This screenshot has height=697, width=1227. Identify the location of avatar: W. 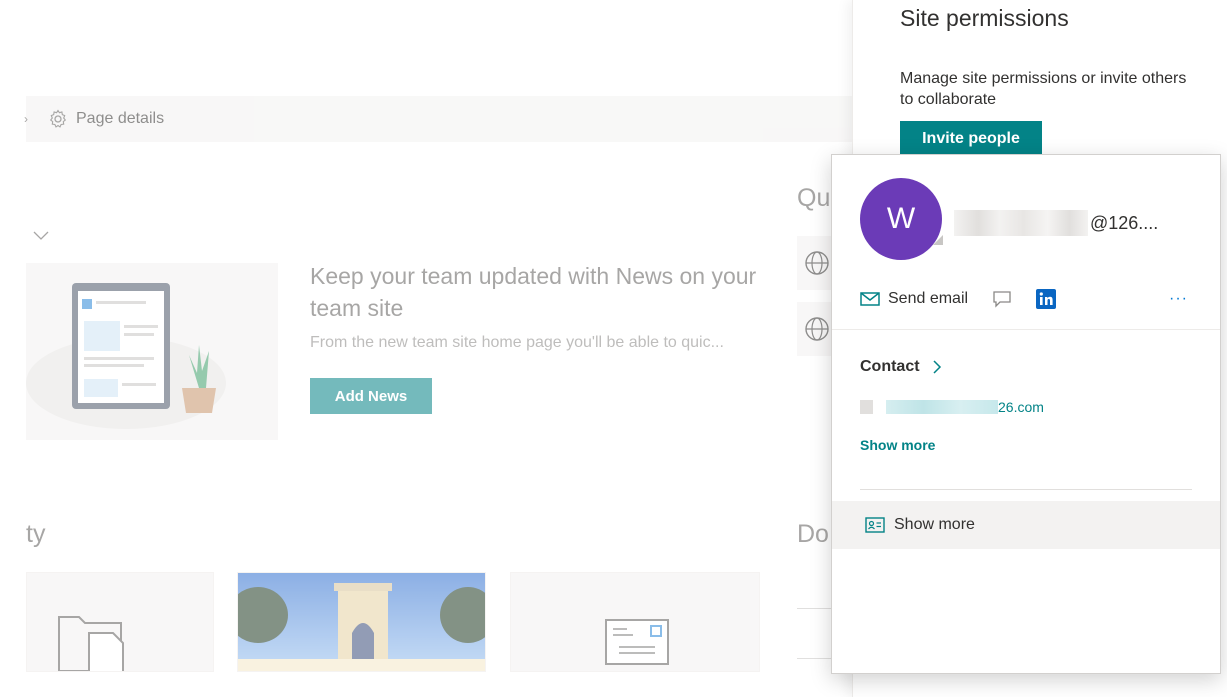
(901, 219).